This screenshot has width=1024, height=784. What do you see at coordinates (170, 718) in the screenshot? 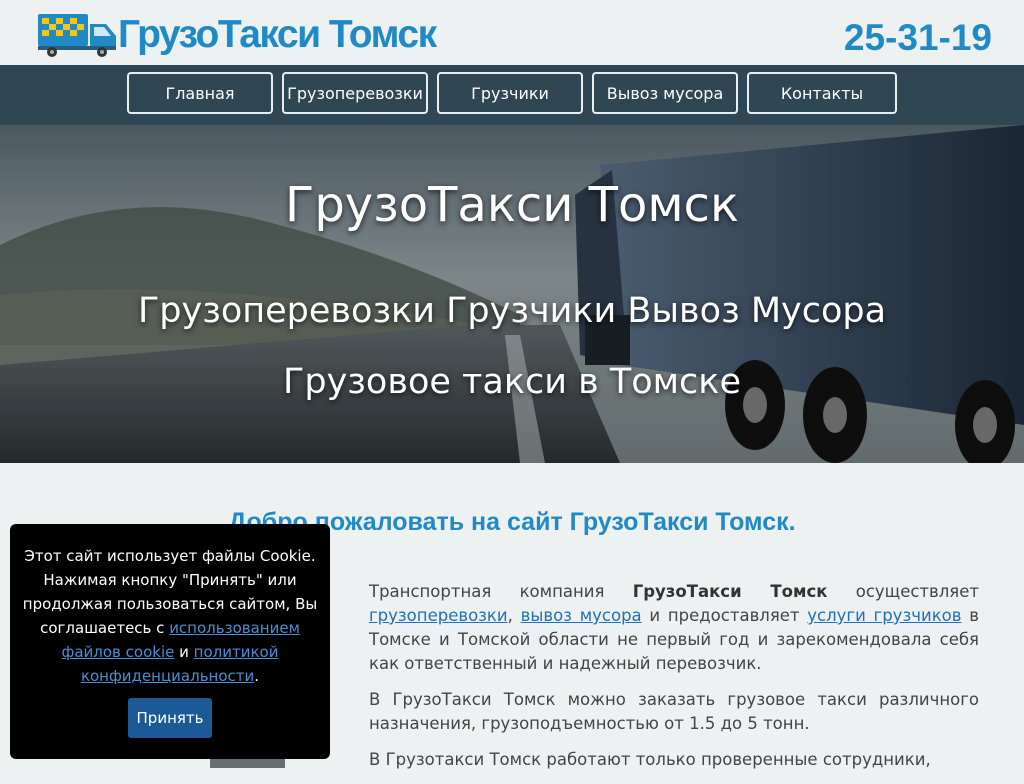
I see `accept-cookie-button: Принять` at bounding box center [170, 718].